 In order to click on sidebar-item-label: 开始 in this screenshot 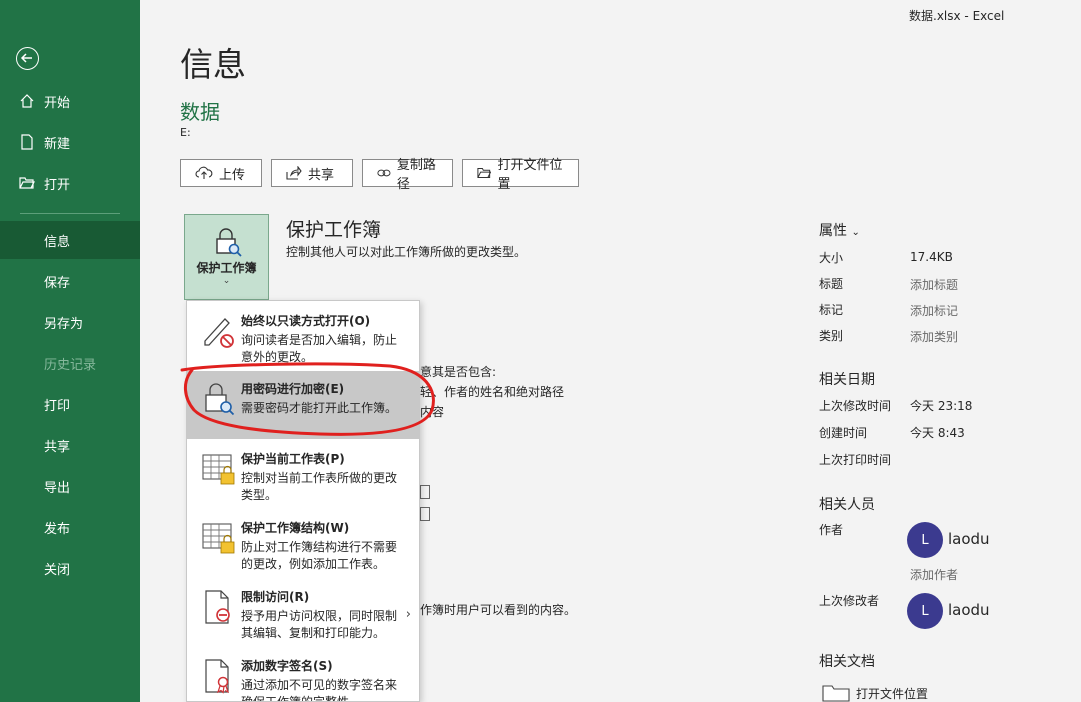, I will do `click(57, 103)`.